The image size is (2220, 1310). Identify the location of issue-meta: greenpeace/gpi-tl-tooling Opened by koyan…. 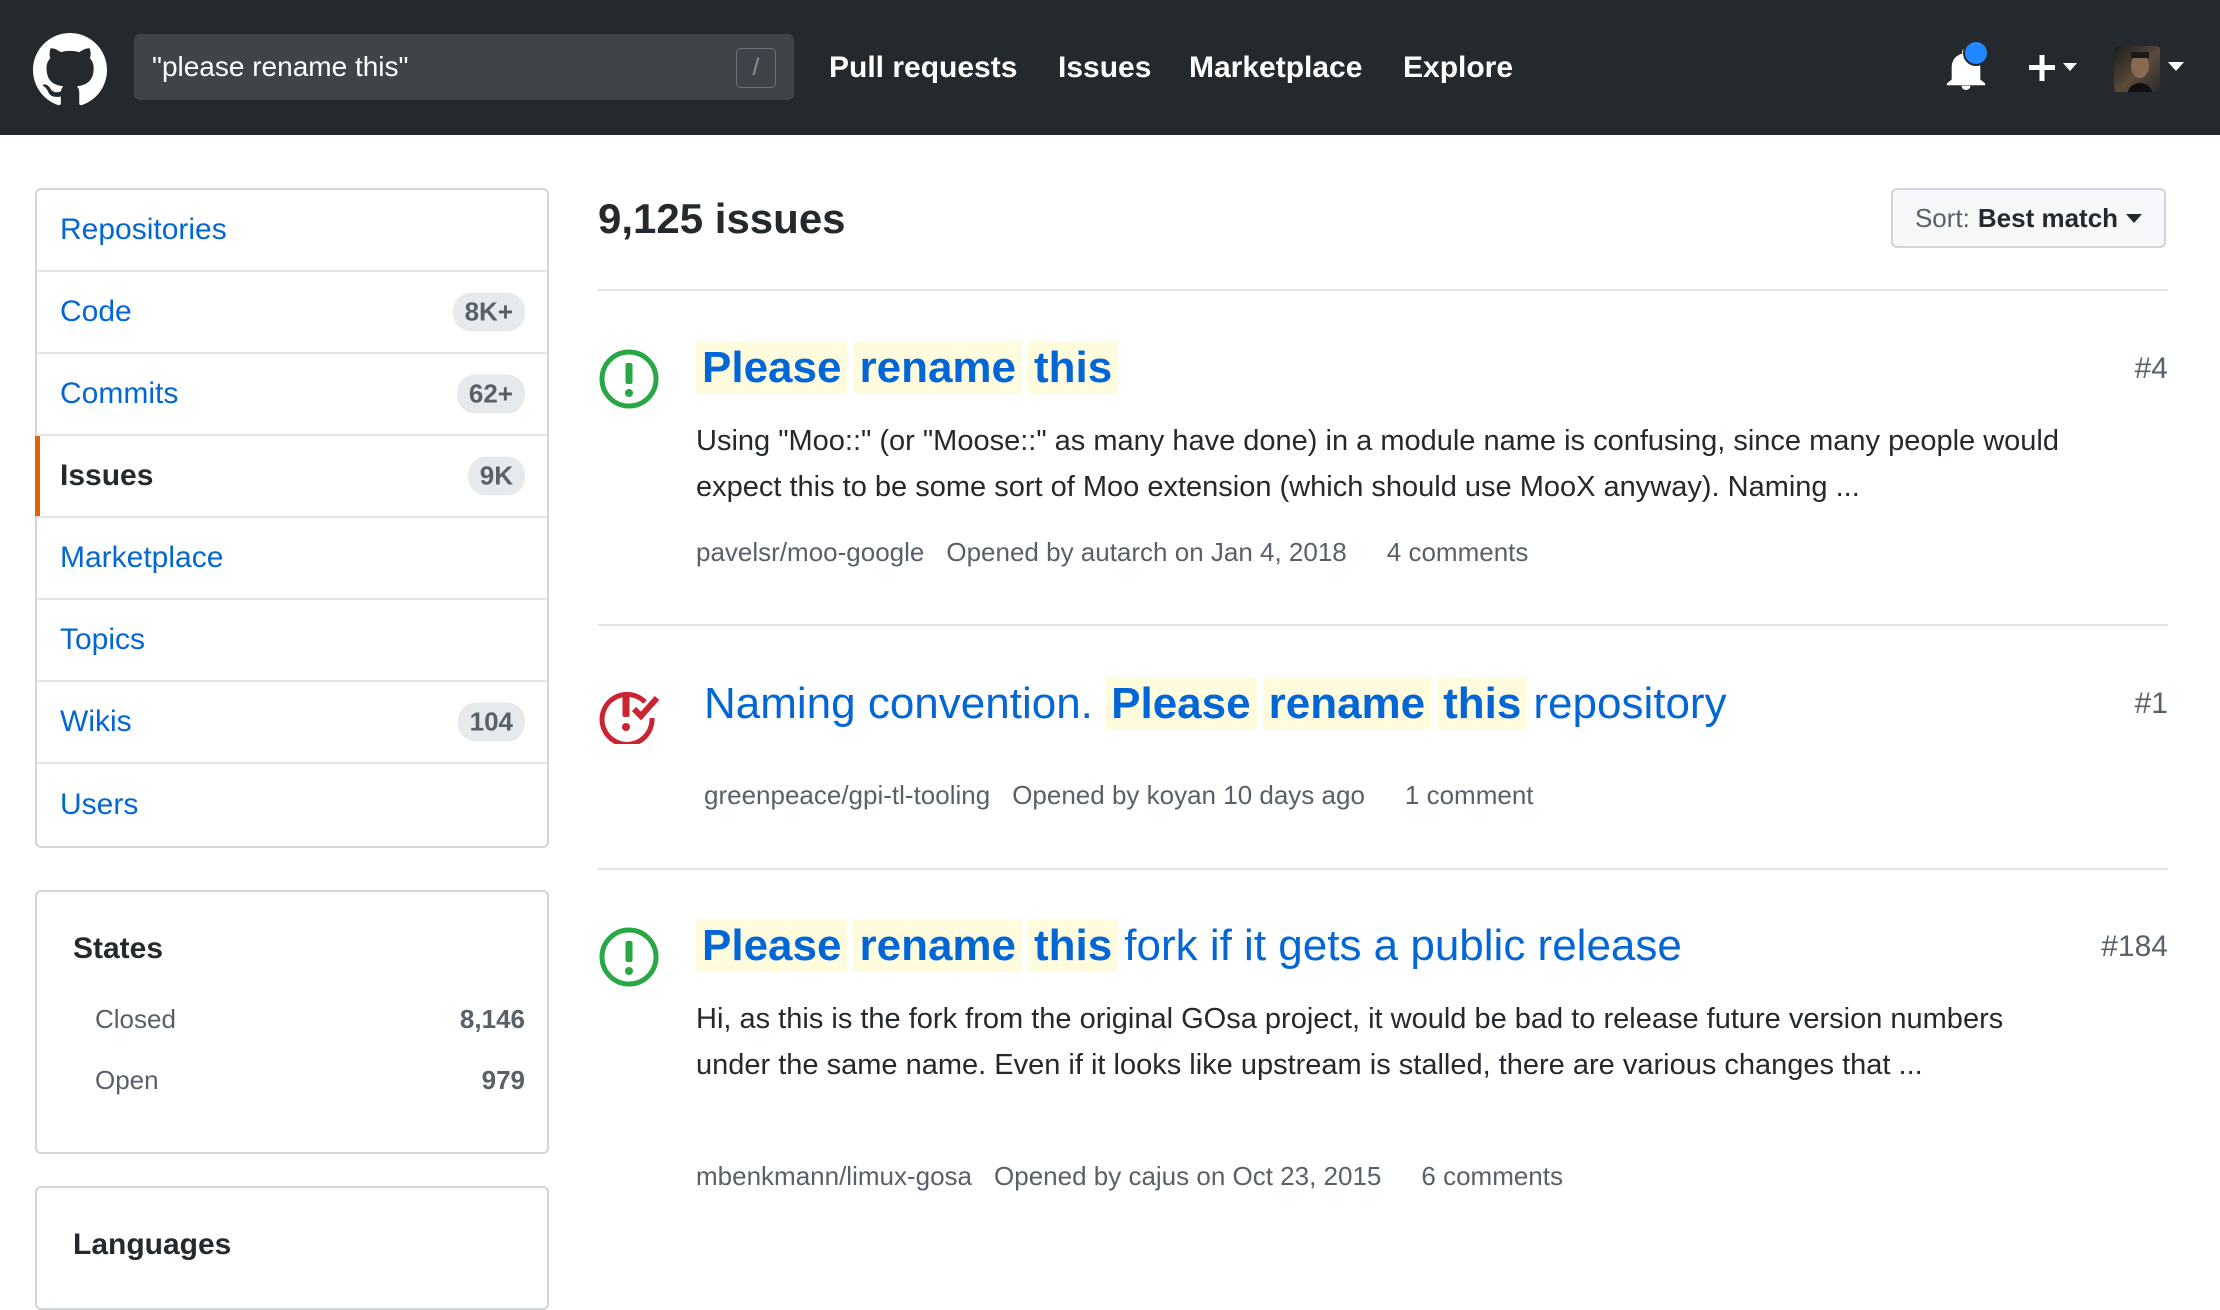
(1130, 795).